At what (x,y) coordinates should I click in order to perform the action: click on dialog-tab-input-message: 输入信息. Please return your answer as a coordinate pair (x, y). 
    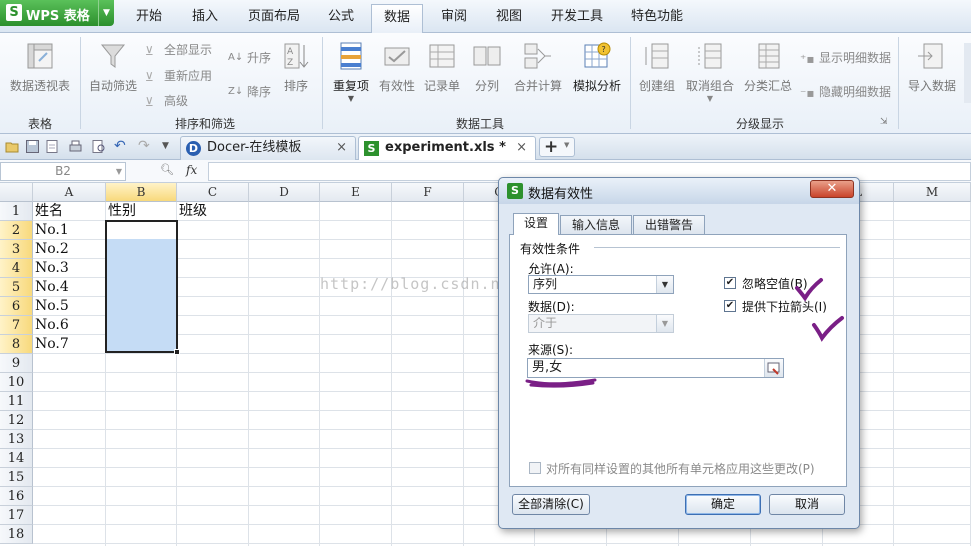
    Looking at the image, I should click on (596, 224).